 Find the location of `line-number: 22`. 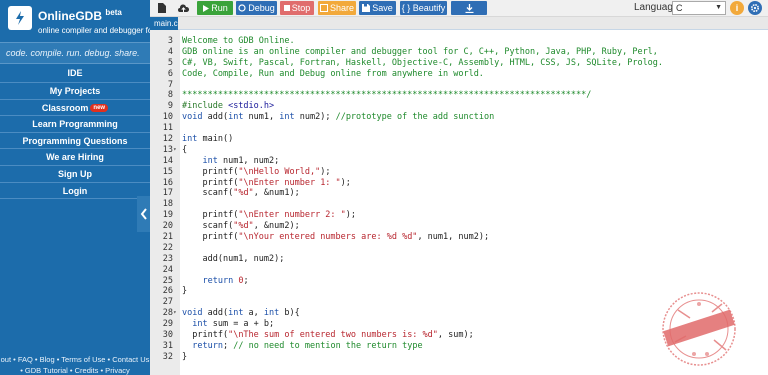

line-number: 22 is located at coordinates (167, 247).